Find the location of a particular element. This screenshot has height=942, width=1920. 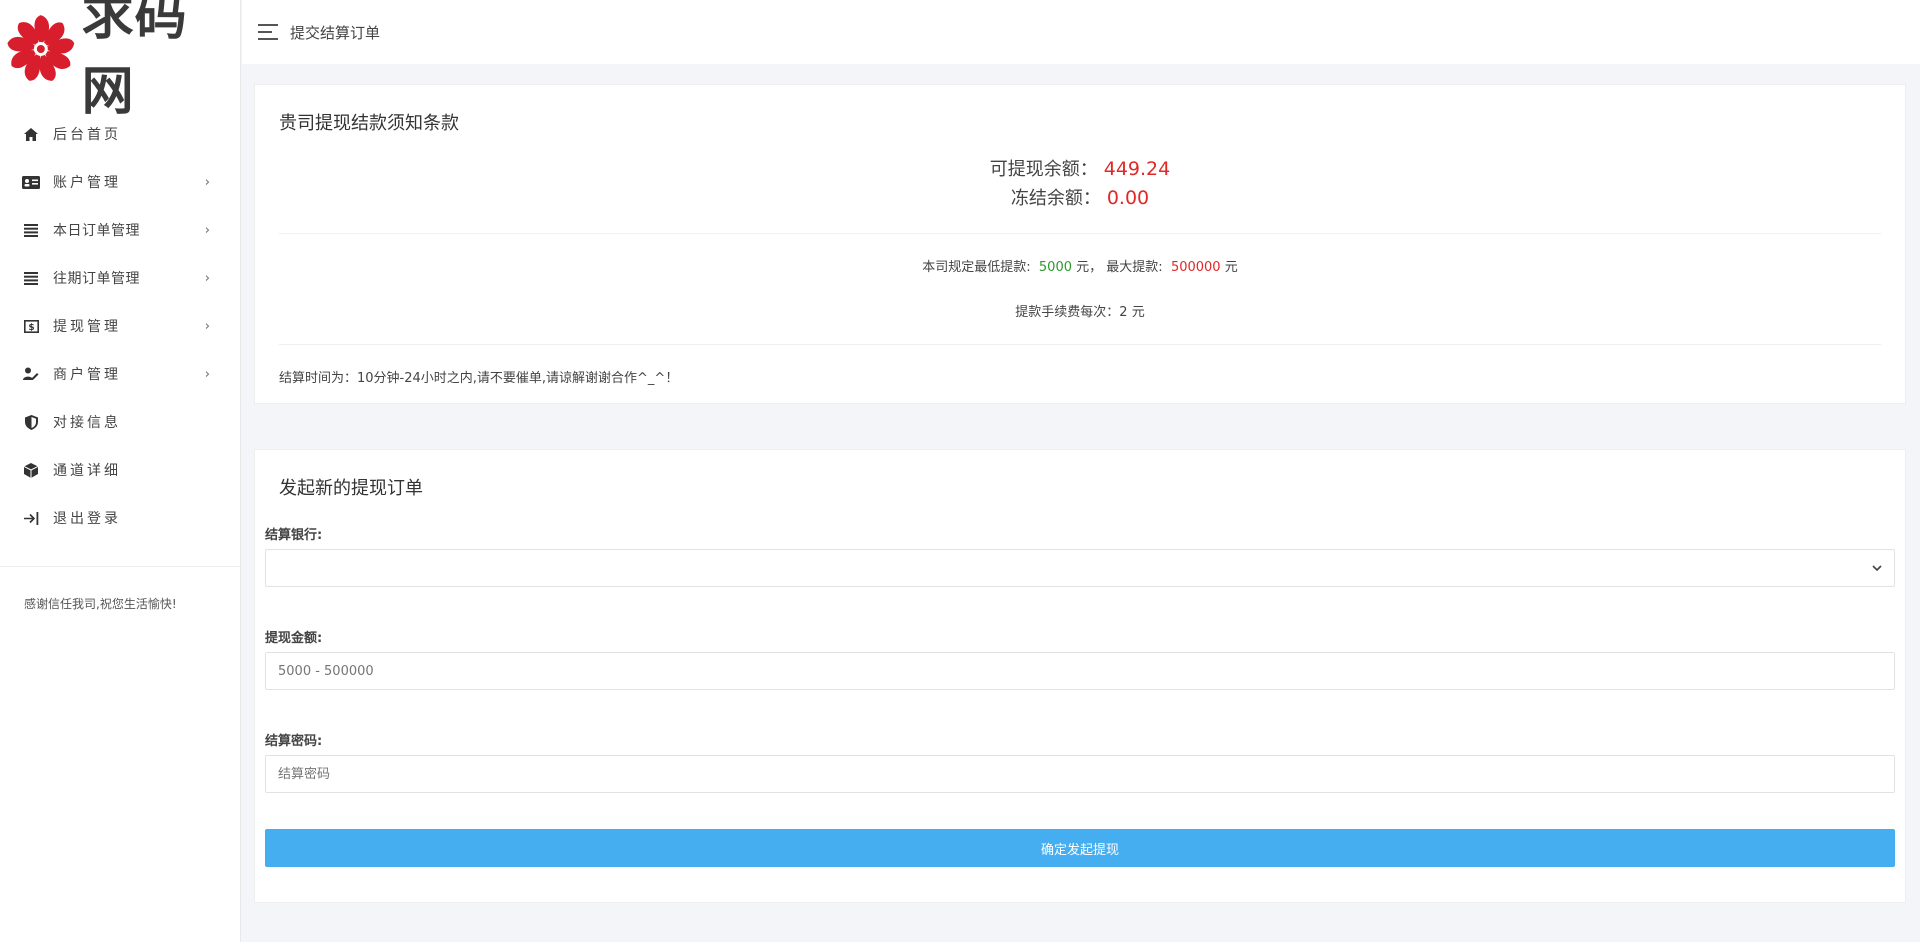

brand-name: 求码网 is located at coordinates (134, 61).